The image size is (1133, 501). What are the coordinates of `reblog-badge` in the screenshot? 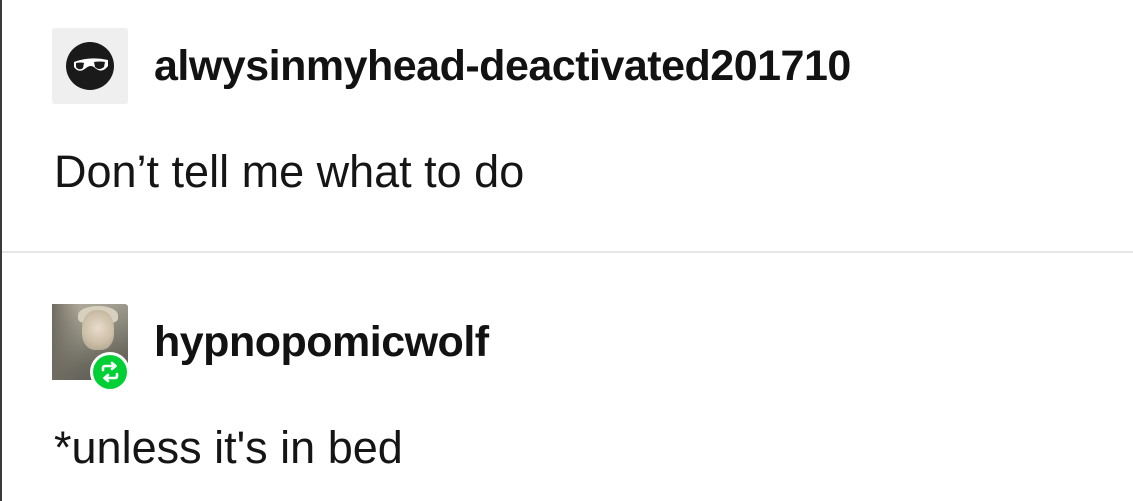 It's located at (110, 372).